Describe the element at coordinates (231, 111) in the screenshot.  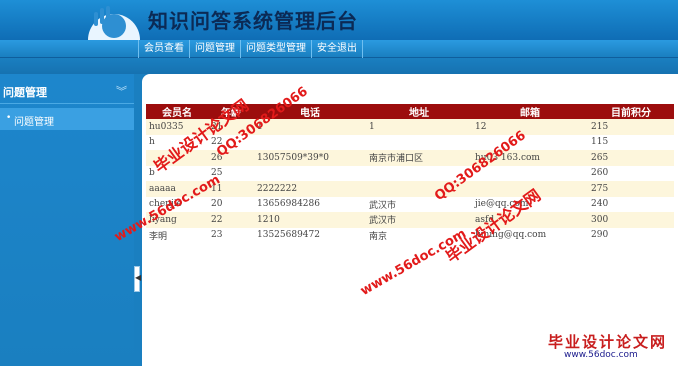
I see `column-header-age: 年龄` at that location.